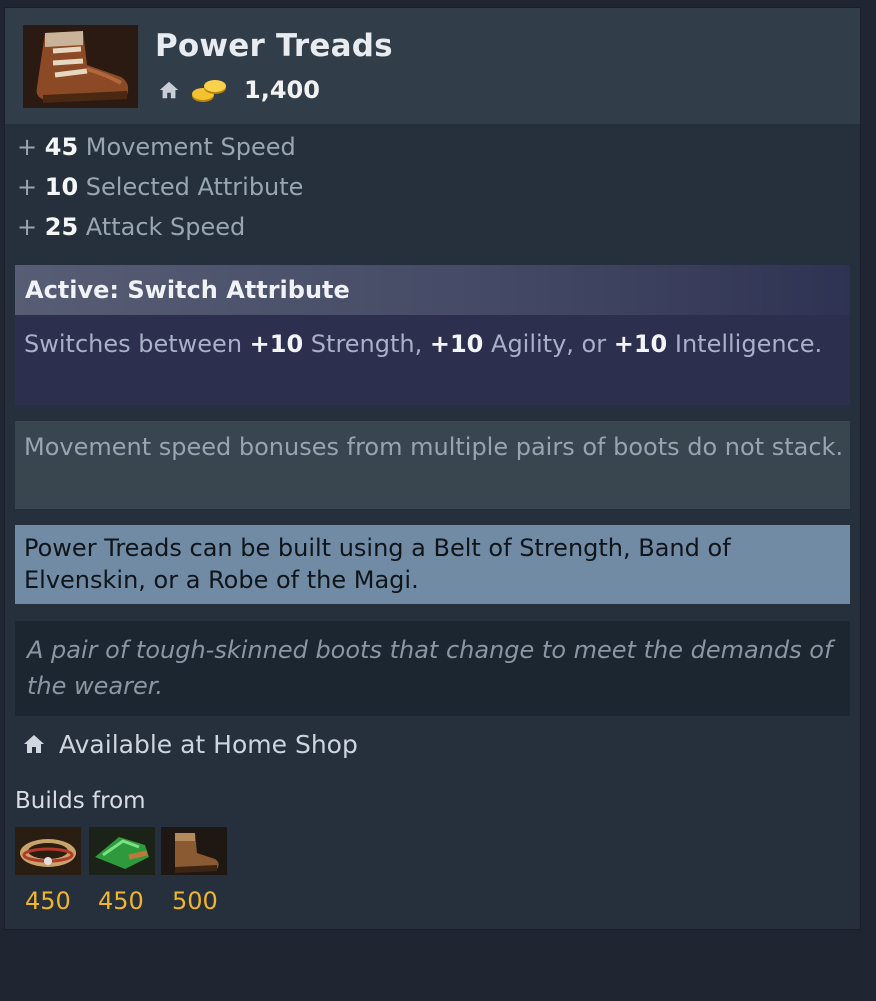 This screenshot has height=1001, width=876. Describe the element at coordinates (160, 187) in the screenshot. I see `bonus-selected-attribute: + 10 Selected Attribute` at that location.